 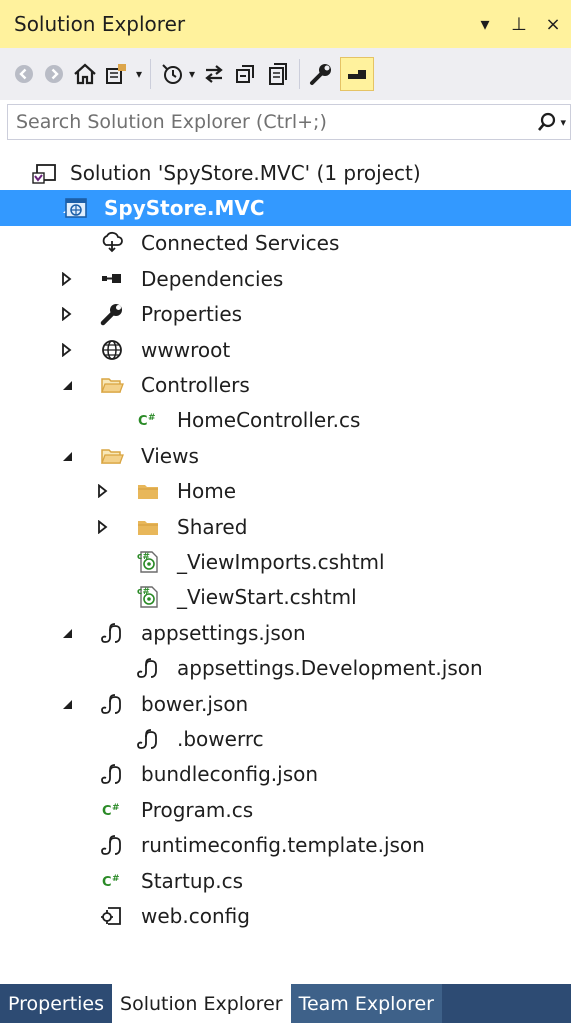 What do you see at coordinates (212, 526) in the screenshot?
I see `tree-item-label: Shared` at bounding box center [212, 526].